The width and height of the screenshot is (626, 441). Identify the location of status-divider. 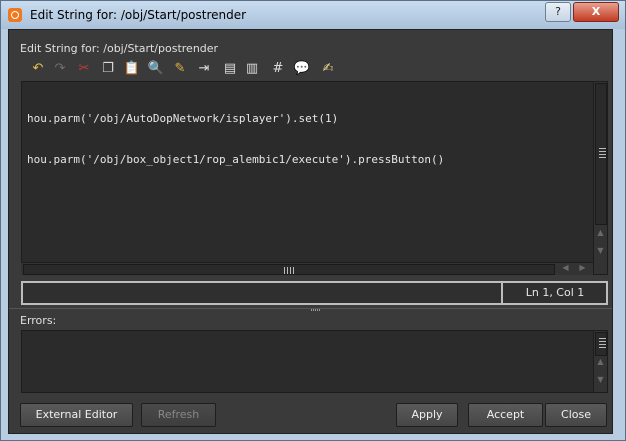
(502, 293).